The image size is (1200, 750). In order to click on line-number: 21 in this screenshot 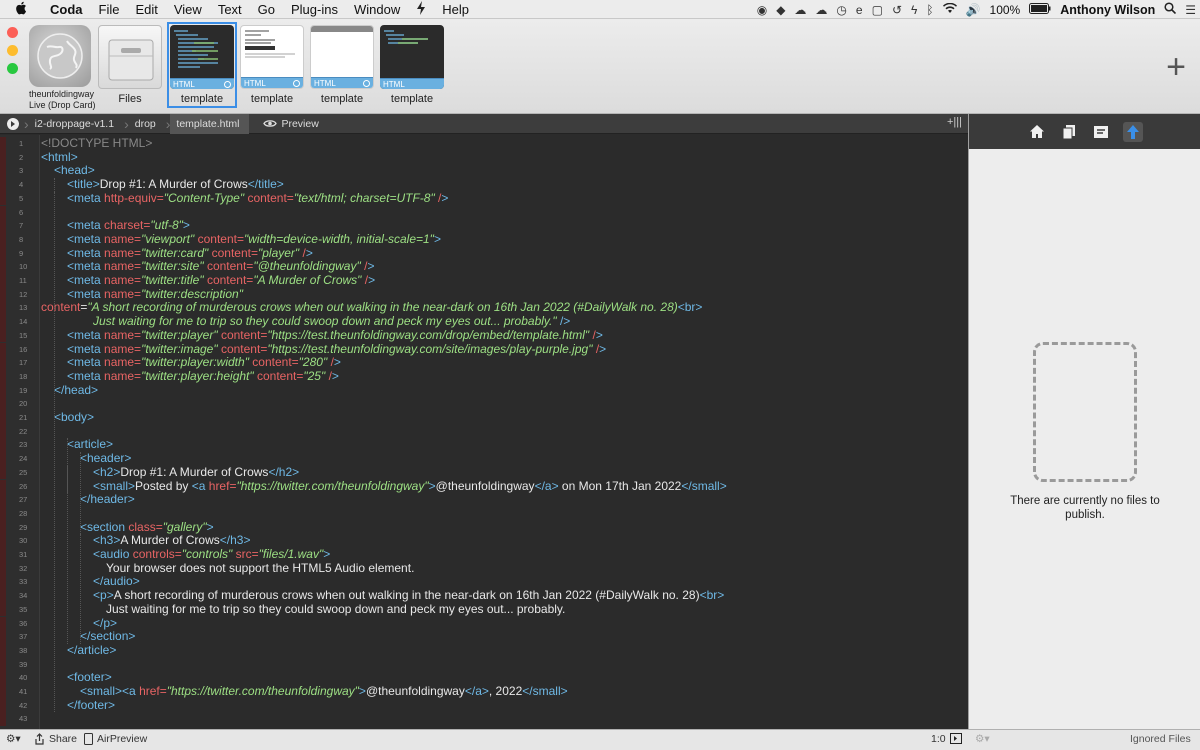, I will do `click(20, 418)`.